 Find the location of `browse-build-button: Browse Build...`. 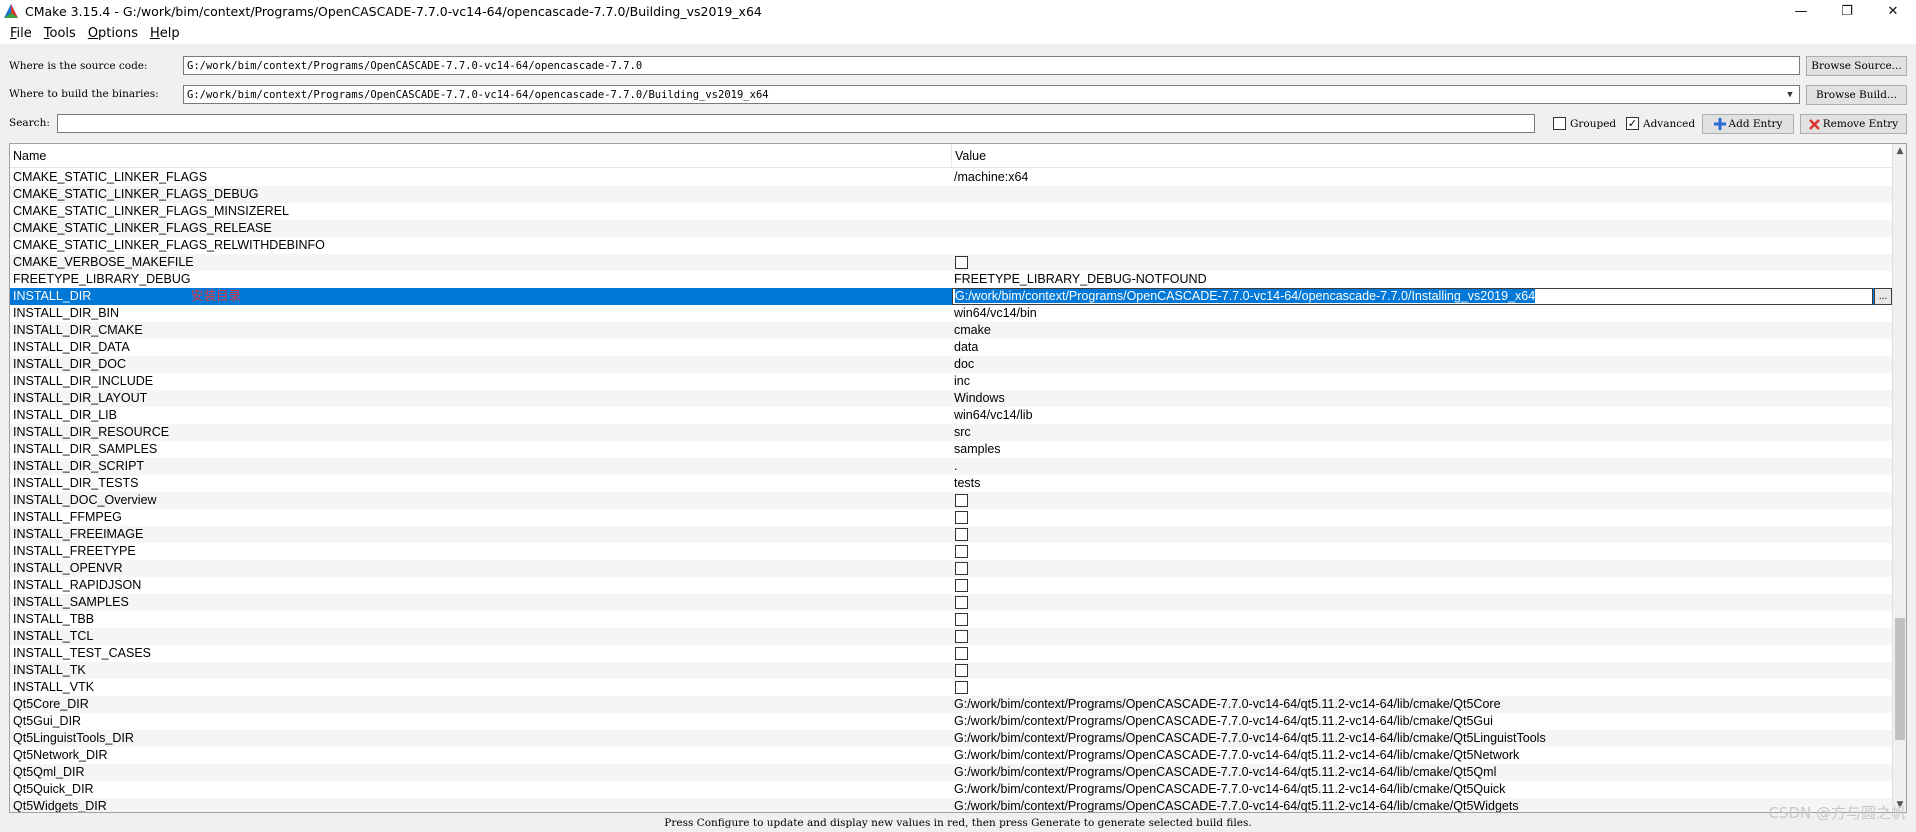

browse-build-button: Browse Build... is located at coordinates (1856, 95).